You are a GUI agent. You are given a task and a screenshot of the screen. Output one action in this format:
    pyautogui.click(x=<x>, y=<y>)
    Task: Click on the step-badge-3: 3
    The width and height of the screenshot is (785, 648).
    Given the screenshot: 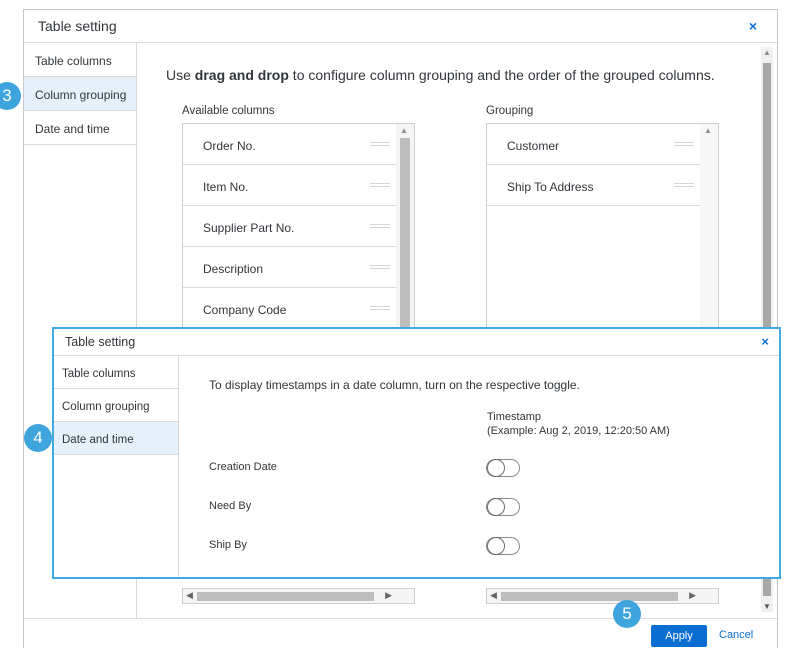 What is the action you would take?
    pyautogui.click(x=10, y=96)
    